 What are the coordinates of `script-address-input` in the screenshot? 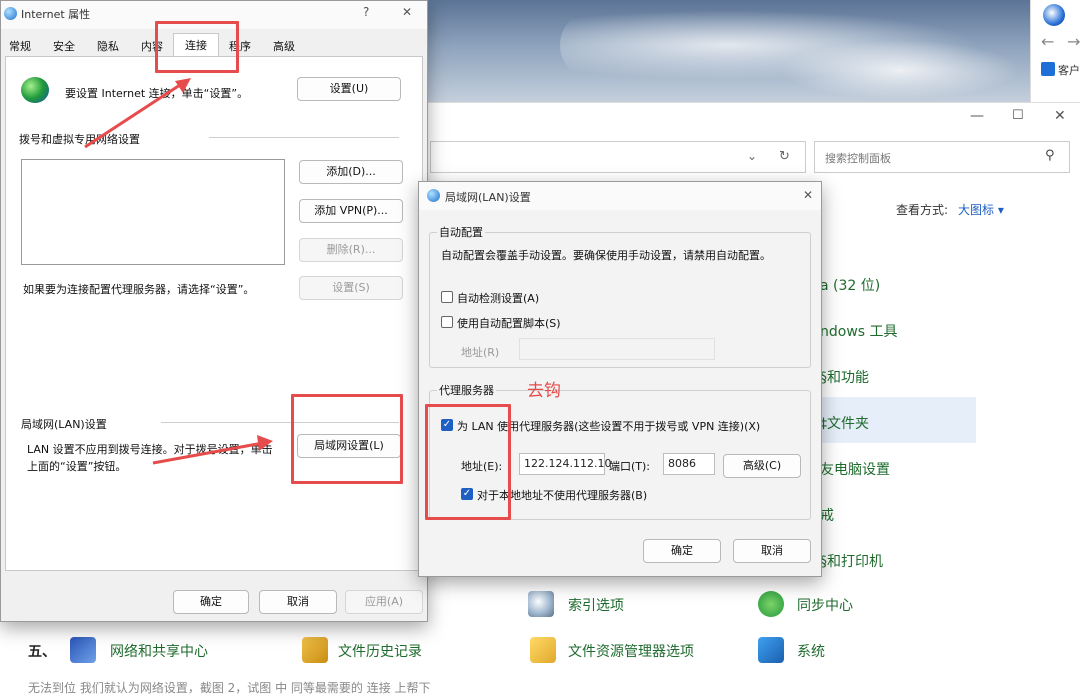 It's located at (617, 349).